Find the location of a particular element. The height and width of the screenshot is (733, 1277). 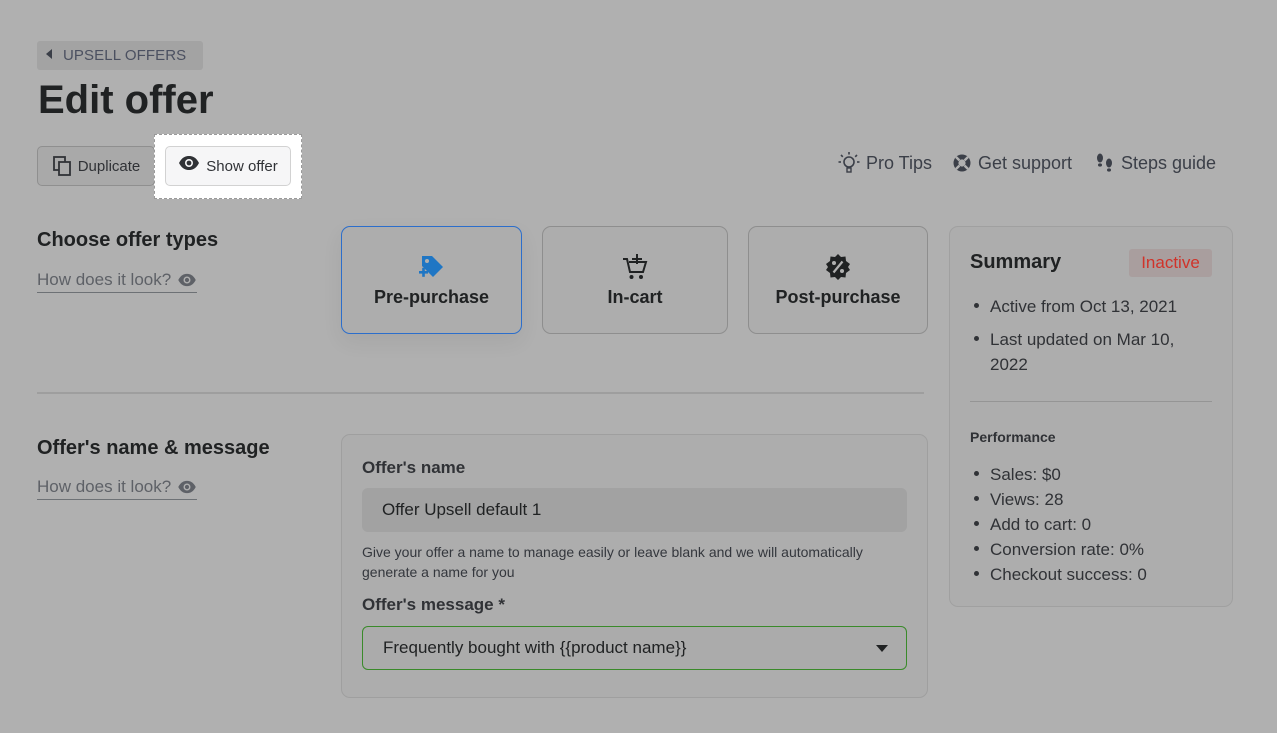

offer-message-select: Frequently bought with {{product name}} is located at coordinates (634, 648).